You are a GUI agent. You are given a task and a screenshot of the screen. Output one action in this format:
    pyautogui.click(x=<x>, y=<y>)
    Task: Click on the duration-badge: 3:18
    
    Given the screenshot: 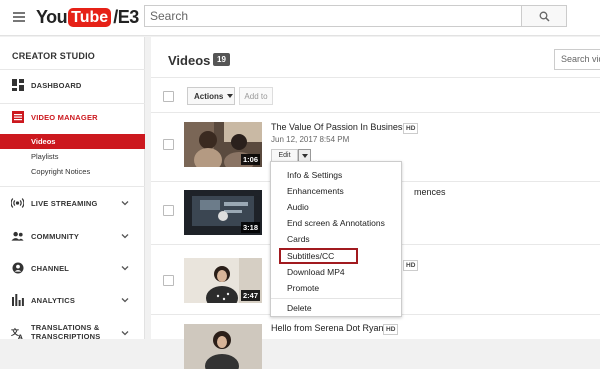 What is the action you would take?
    pyautogui.click(x=250, y=227)
    